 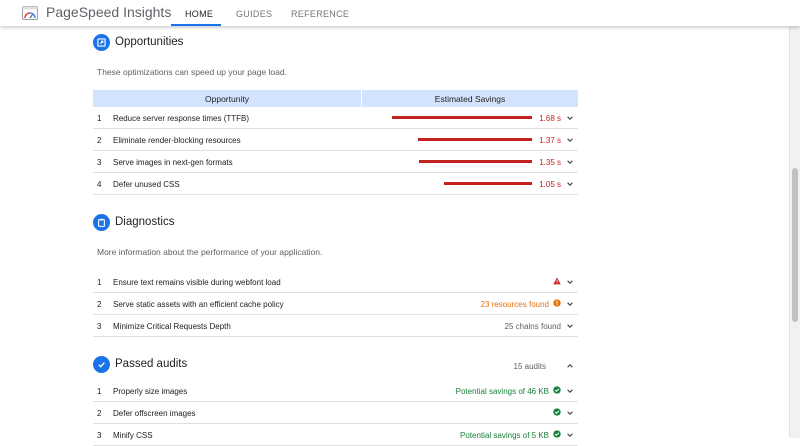 What do you see at coordinates (470, 98) in the screenshot?
I see `col-savings-header: Estimated Savings` at bounding box center [470, 98].